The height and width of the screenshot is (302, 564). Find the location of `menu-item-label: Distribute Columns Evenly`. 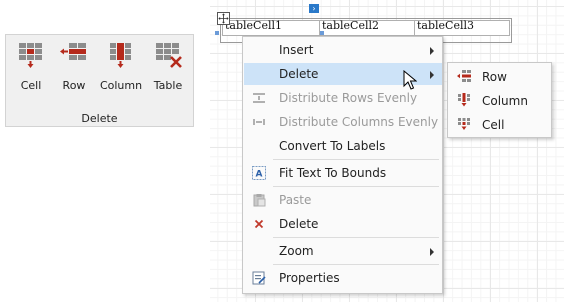

menu-item-label: Distribute Columns Evenly is located at coordinates (359, 122).